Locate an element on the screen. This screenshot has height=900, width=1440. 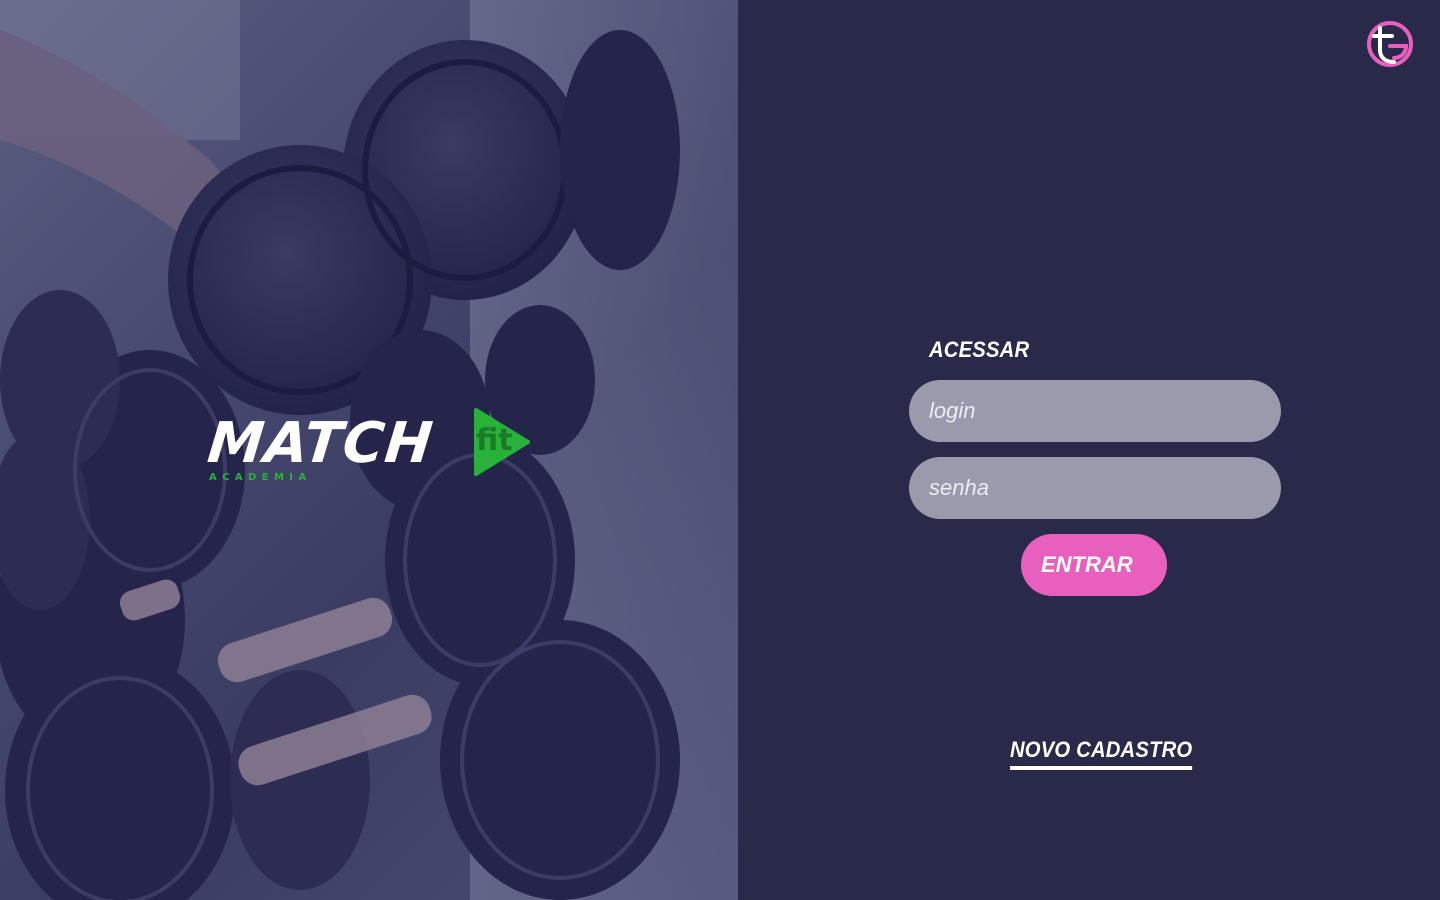
login-form: ACESSAR ENTRAR is located at coordinates (1095, 466).